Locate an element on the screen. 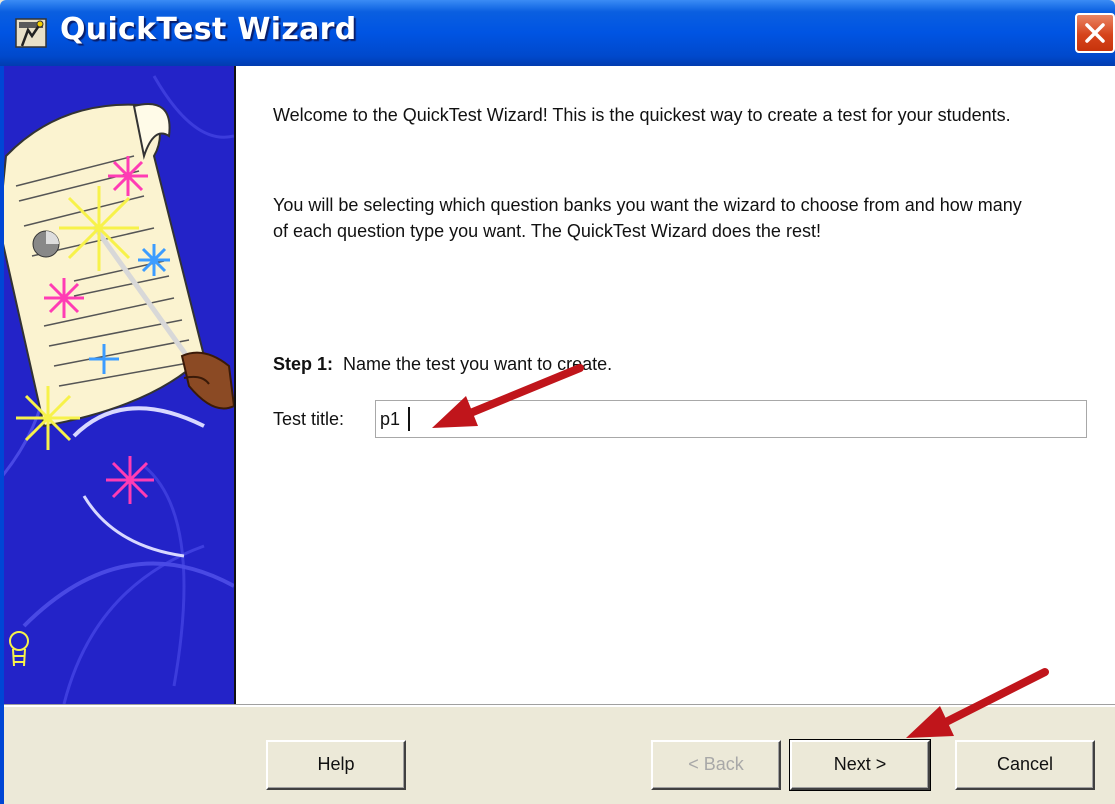 This screenshot has width=1115, height=804. text-caret is located at coordinates (409, 419).